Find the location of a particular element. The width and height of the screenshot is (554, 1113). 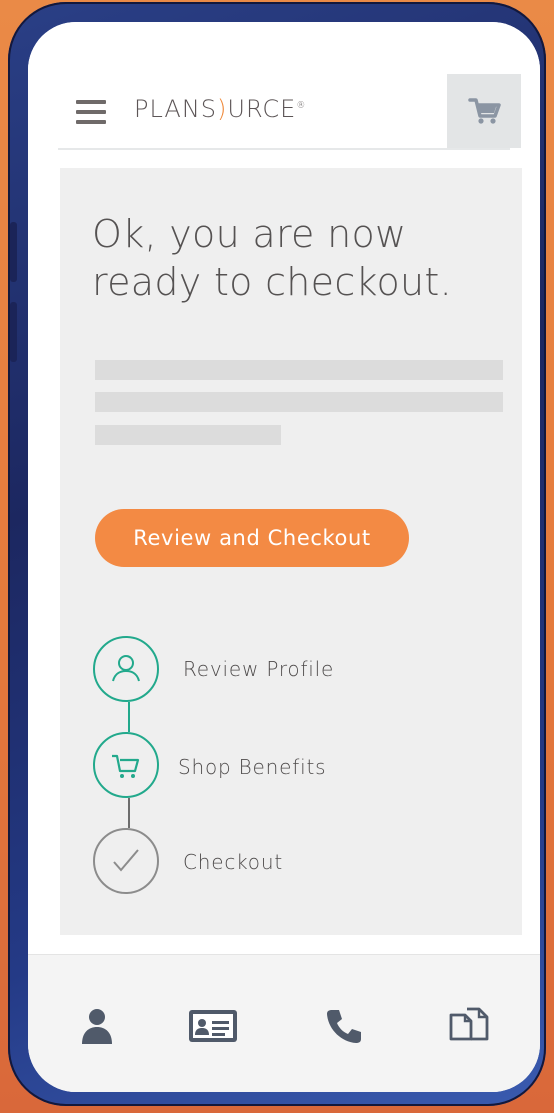

step-shop-benefits is located at coordinates (126, 765).